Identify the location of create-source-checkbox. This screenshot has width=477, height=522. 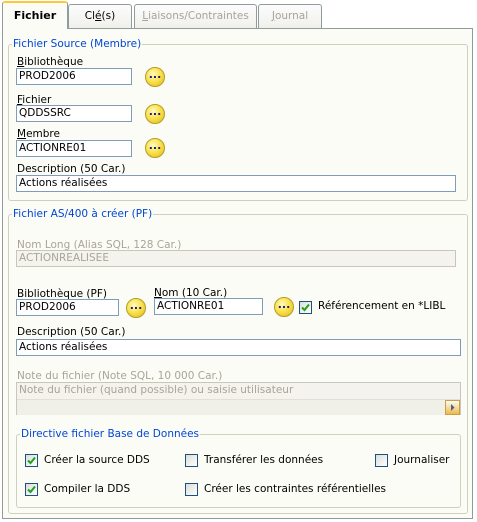
(31, 460).